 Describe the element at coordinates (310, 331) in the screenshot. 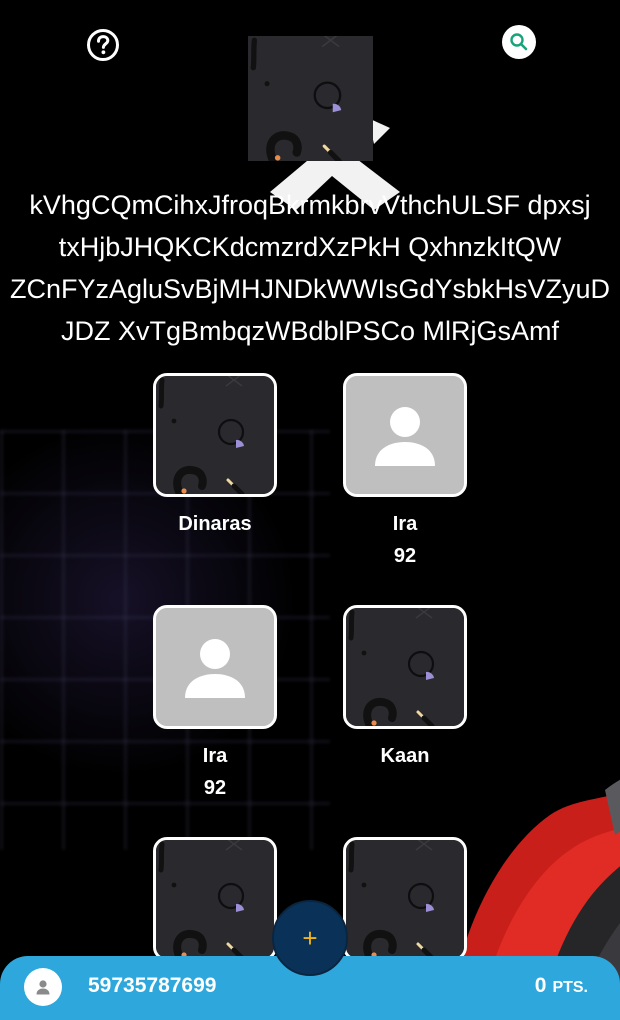

I see `group-title-line: JDZ XvTgBmbqzWBdblPSCo MlRjGsAmf` at that location.